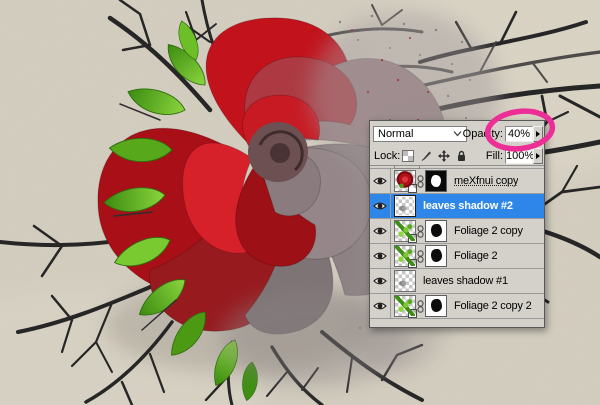  What do you see at coordinates (468, 206) in the screenshot?
I see `layer-name: leaves shadow #2` at bounding box center [468, 206].